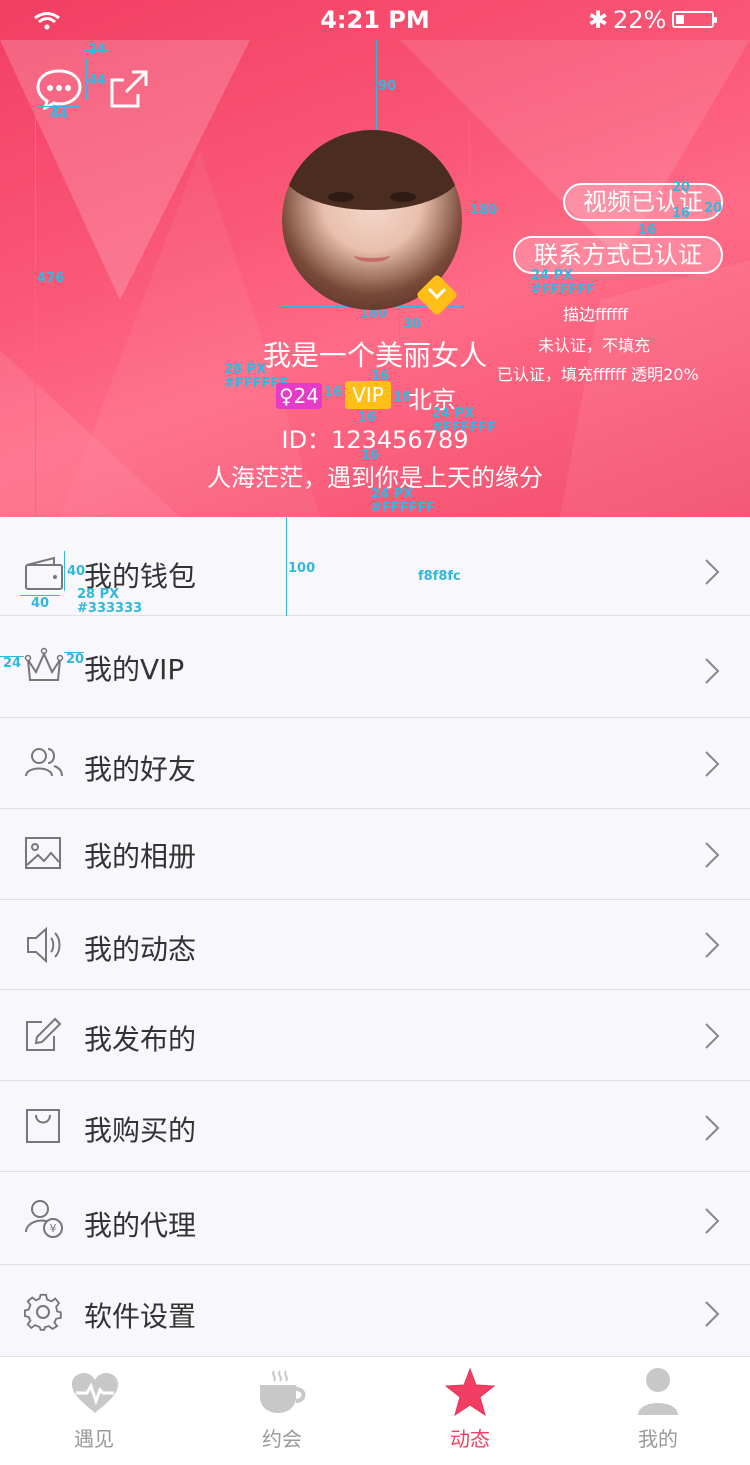 This screenshot has height=1465, width=750. I want to click on menu-label: 我发布的, so click(140, 1039).